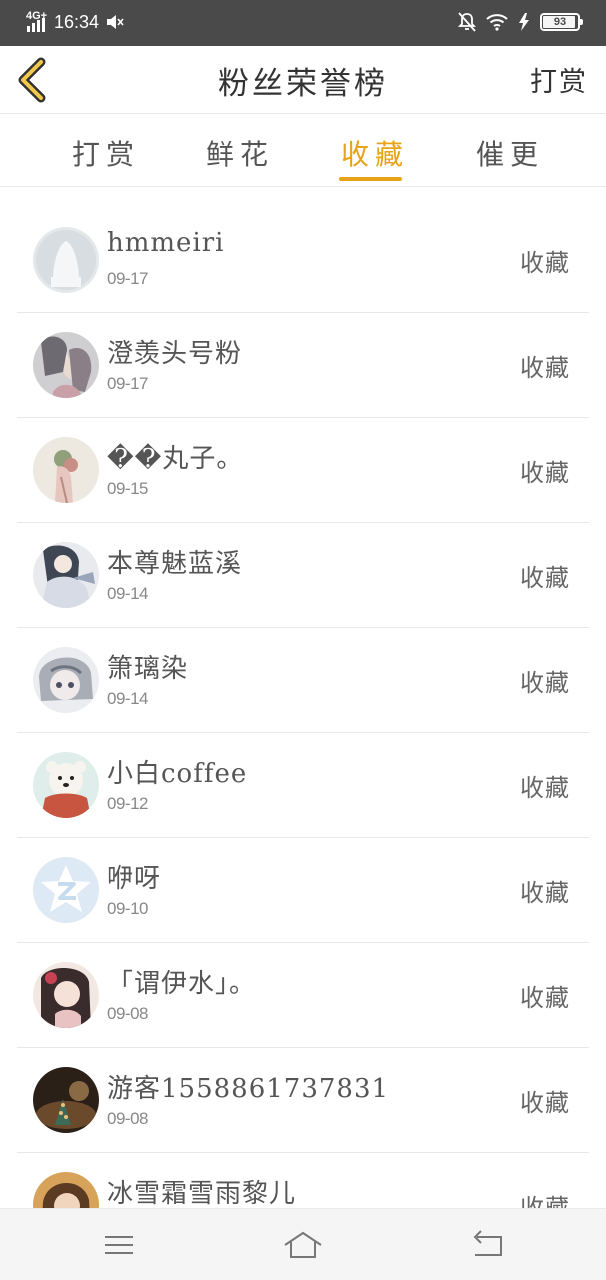 Image resolution: width=606 pixels, height=1280 pixels. I want to click on menu-button, so click(119, 1245).